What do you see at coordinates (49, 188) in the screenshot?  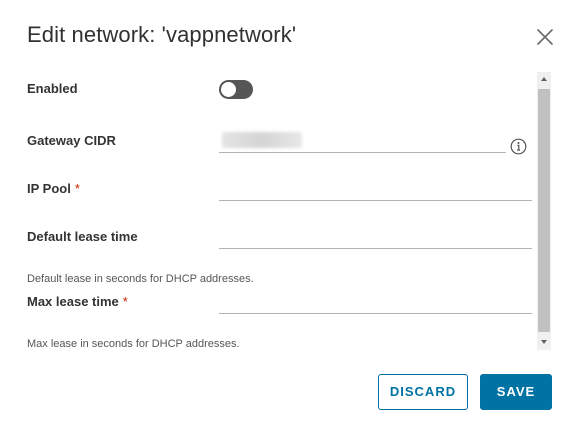 I see `ip-pool-label-text: IP Pool` at bounding box center [49, 188].